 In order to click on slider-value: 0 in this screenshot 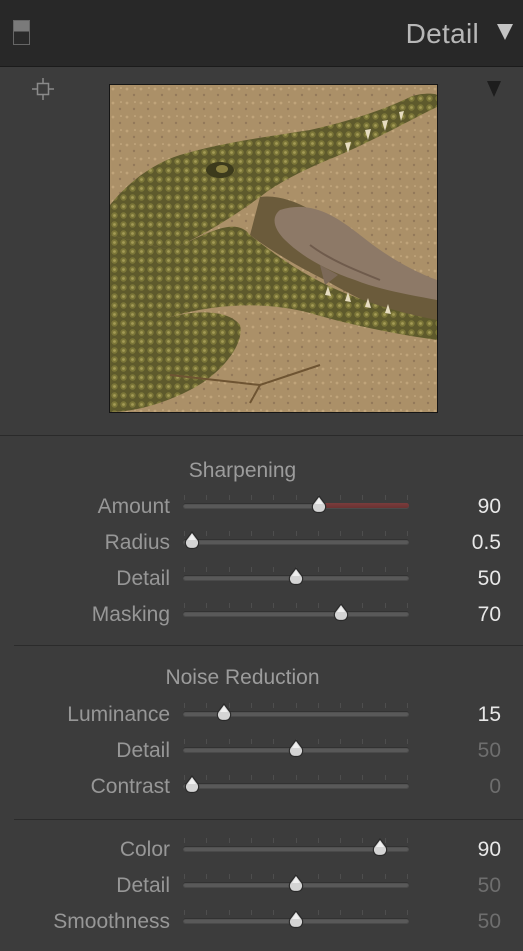, I will do `click(495, 787)`.